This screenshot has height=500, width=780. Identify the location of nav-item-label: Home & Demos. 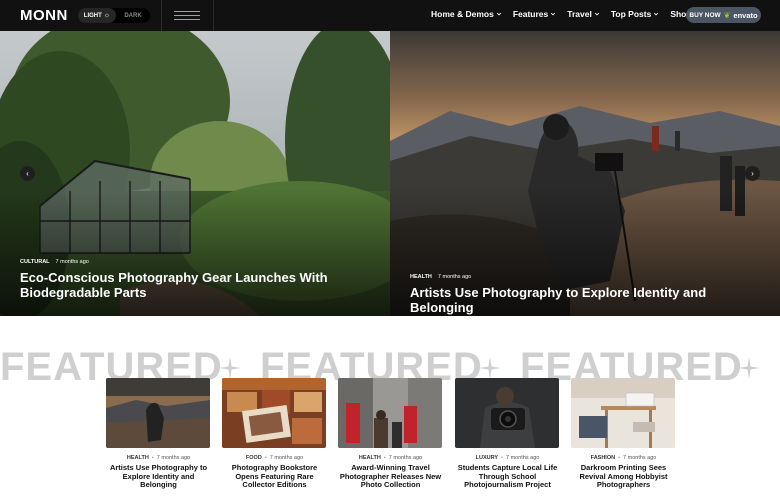
(462, 14).